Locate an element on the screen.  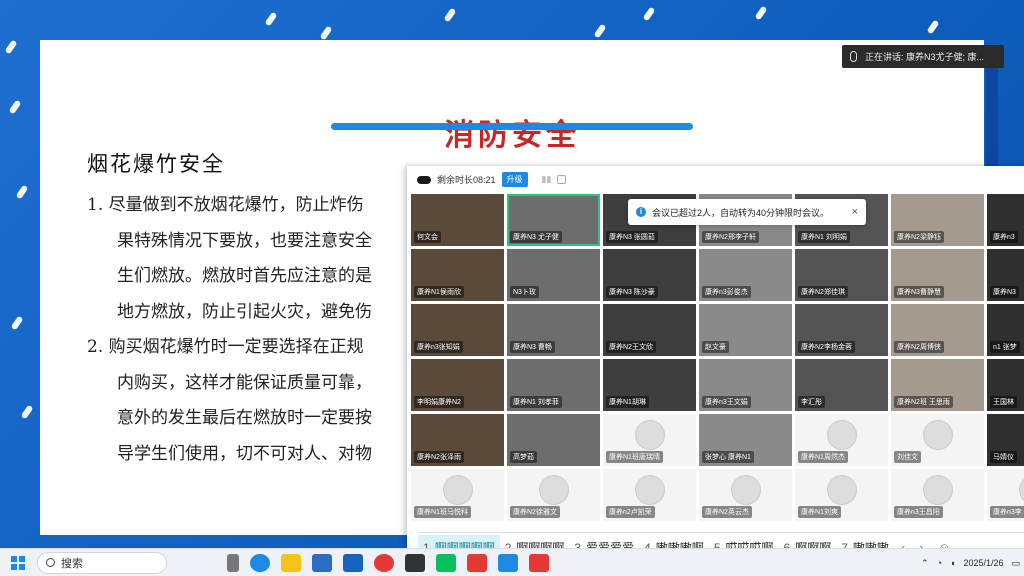
participant-tile: 康养N2王文欣 is located at coordinates (649, 330).